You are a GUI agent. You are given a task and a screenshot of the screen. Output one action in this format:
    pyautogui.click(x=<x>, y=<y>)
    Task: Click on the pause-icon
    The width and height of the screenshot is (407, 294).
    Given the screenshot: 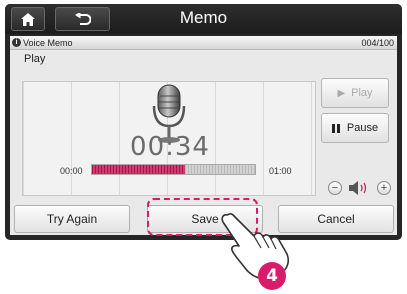 What is the action you would take?
    pyautogui.click(x=335, y=128)
    